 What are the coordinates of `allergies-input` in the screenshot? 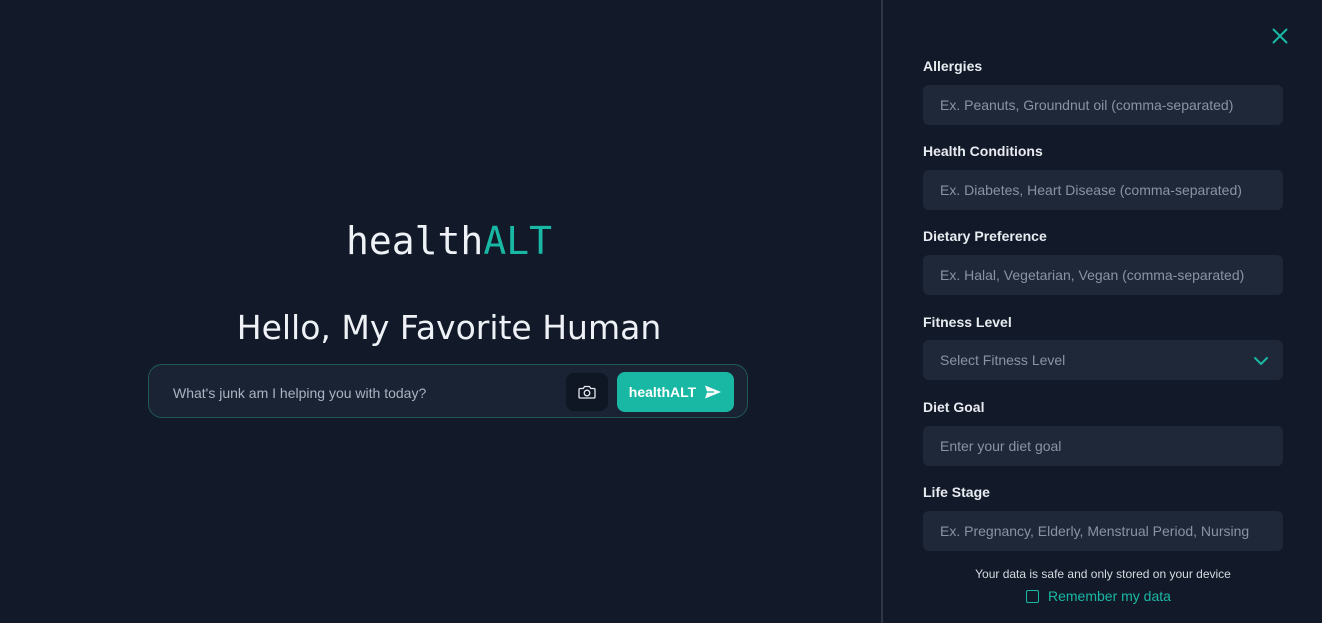 It's located at (1103, 105).